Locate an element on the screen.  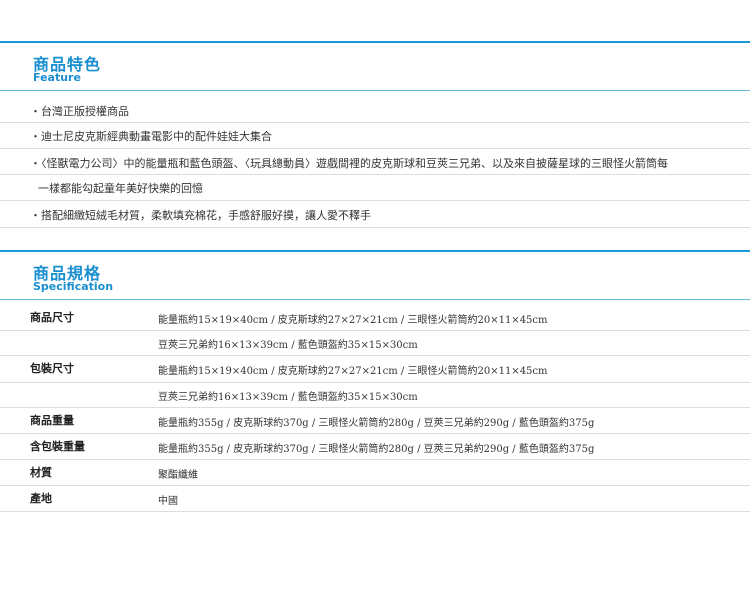
feature-subtitle: Feature is located at coordinates (57, 77).